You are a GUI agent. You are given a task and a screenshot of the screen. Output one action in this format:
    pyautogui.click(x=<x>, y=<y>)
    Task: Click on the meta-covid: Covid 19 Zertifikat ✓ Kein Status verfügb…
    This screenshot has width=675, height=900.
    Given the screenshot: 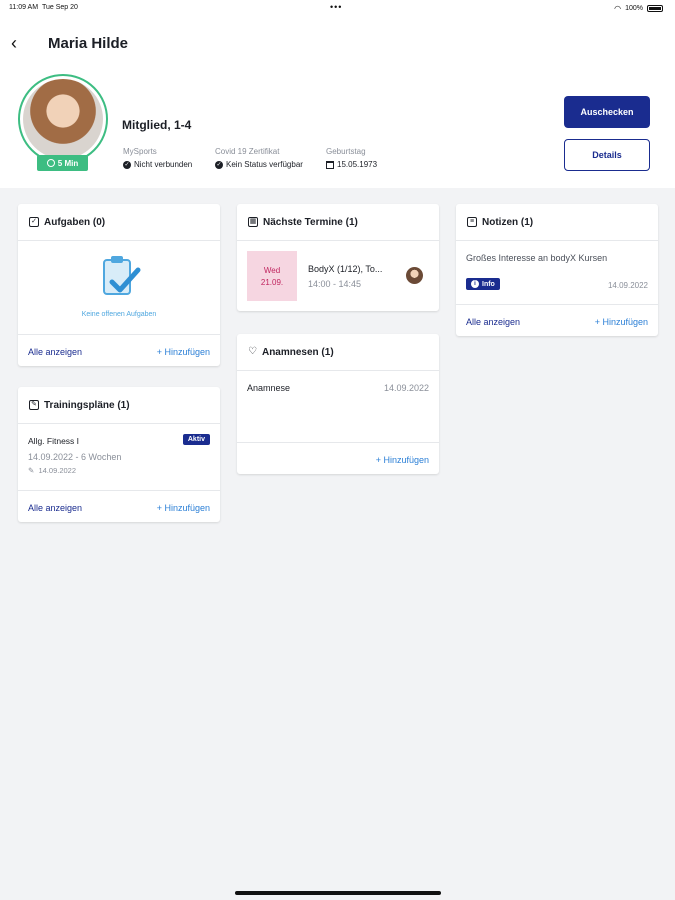 What is the action you would take?
    pyautogui.click(x=259, y=158)
    